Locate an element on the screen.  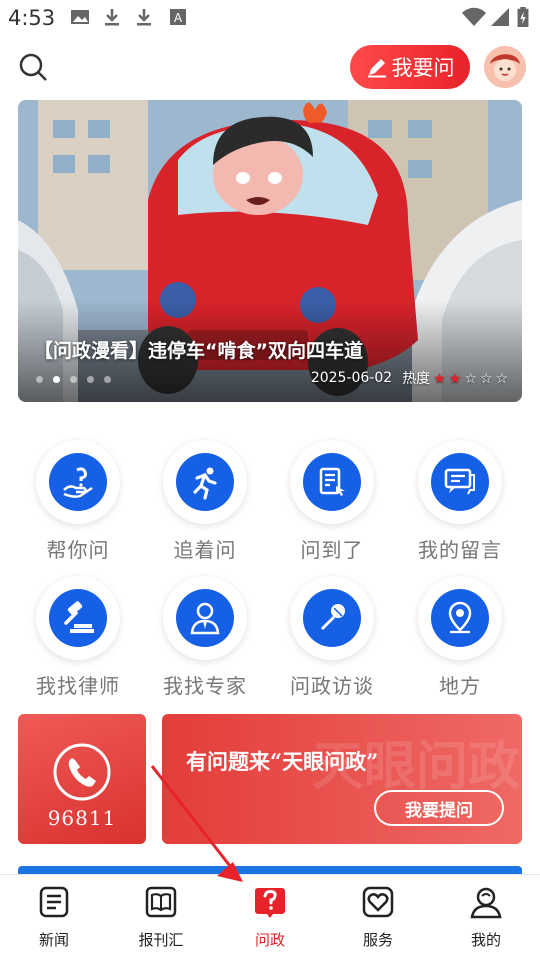
microphone-icon is located at coordinates (332, 618).